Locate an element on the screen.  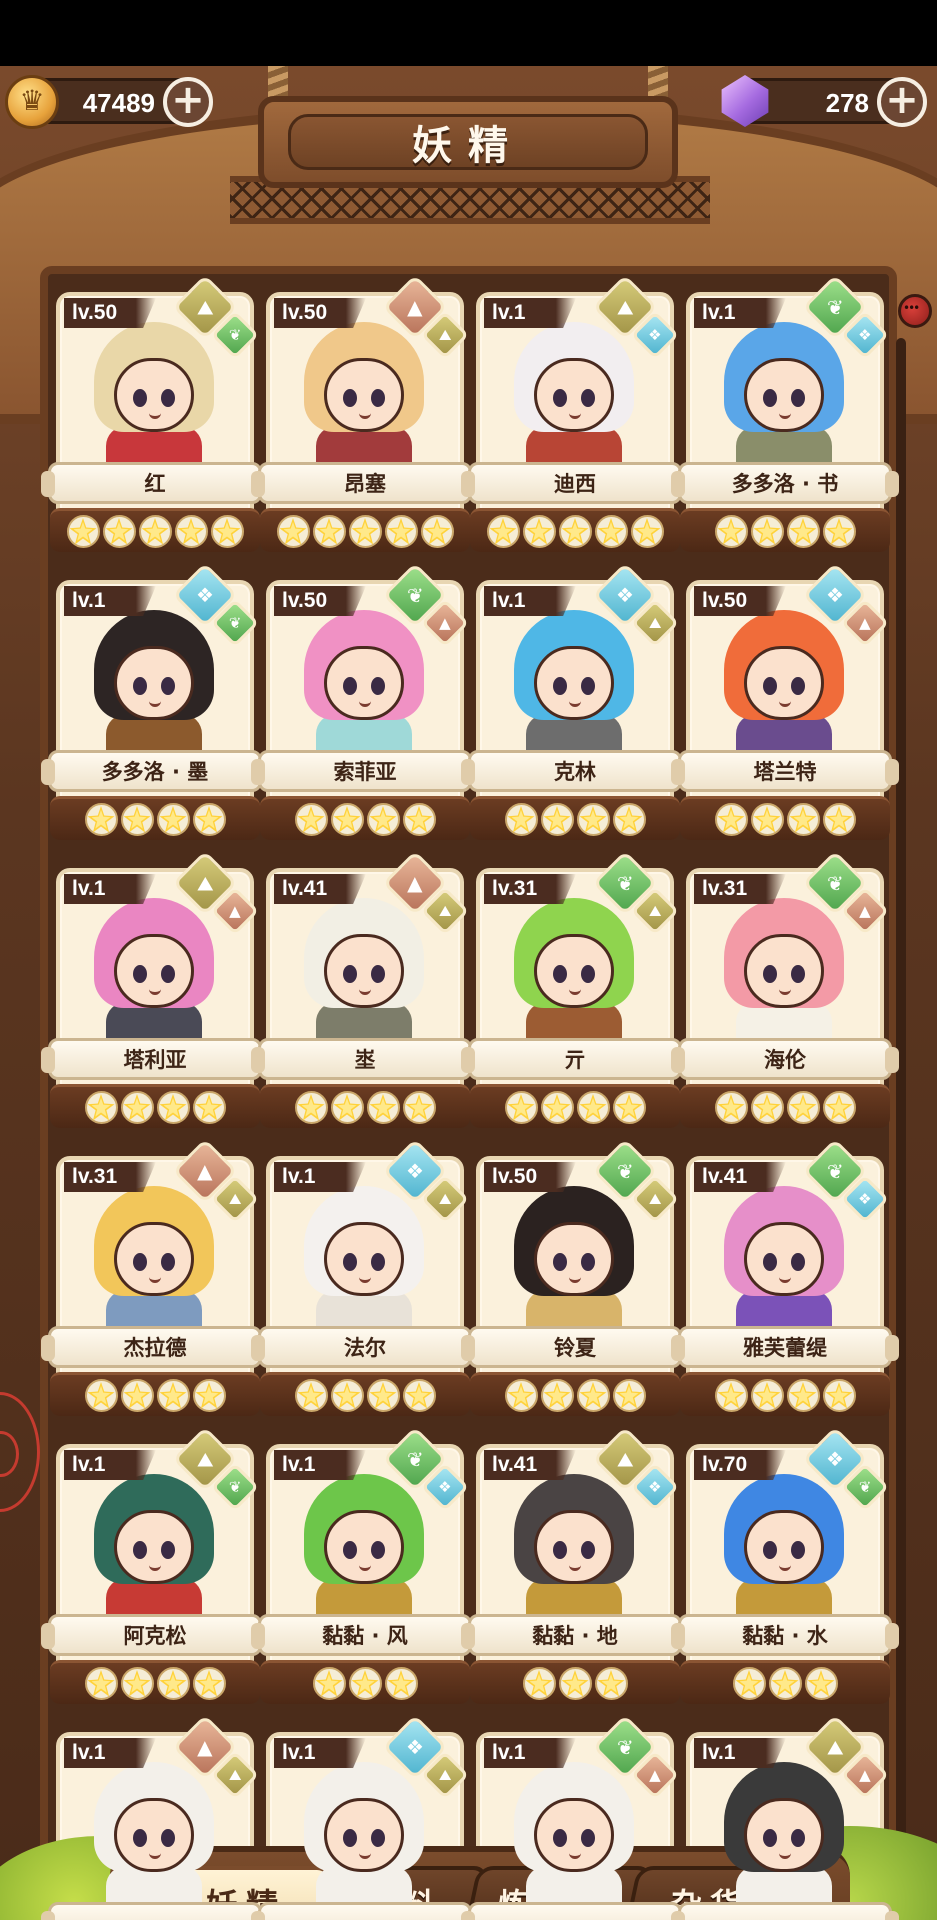
fairy-card: lv.41 ▲ ⛰ 埊 is located at coordinates (365, 991).